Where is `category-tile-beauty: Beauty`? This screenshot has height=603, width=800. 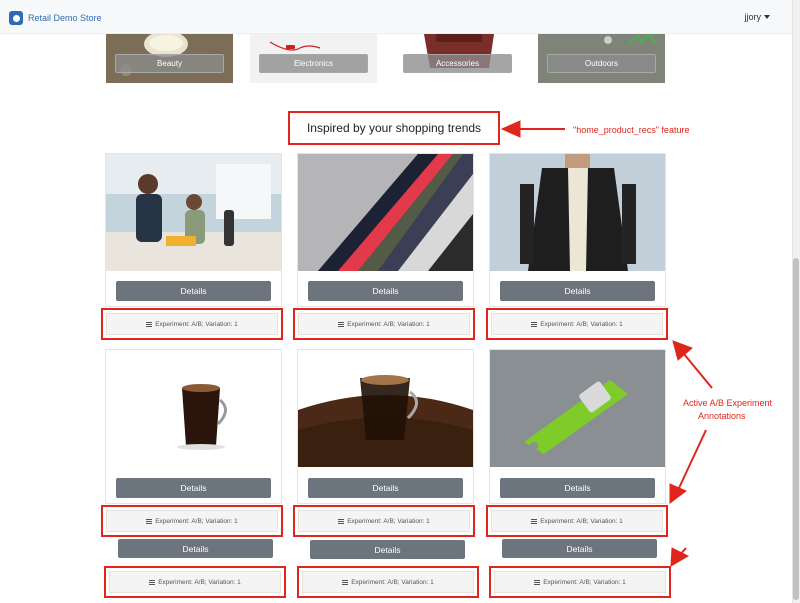 category-tile-beauty: Beauty is located at coordinates (169, 58).